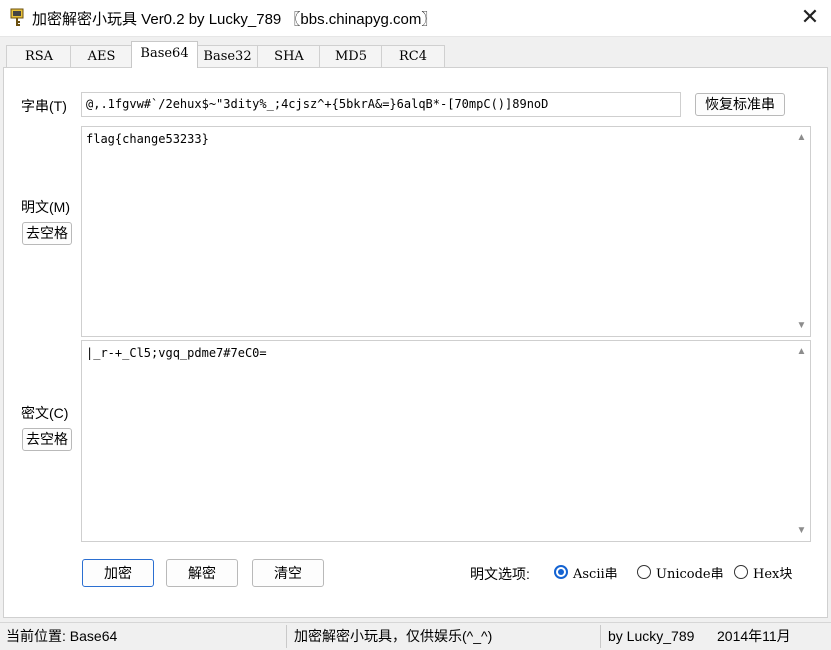 This screenshot has height=650, width=831. I want to click on status-author: by Lucky_789, so click(651, 636).